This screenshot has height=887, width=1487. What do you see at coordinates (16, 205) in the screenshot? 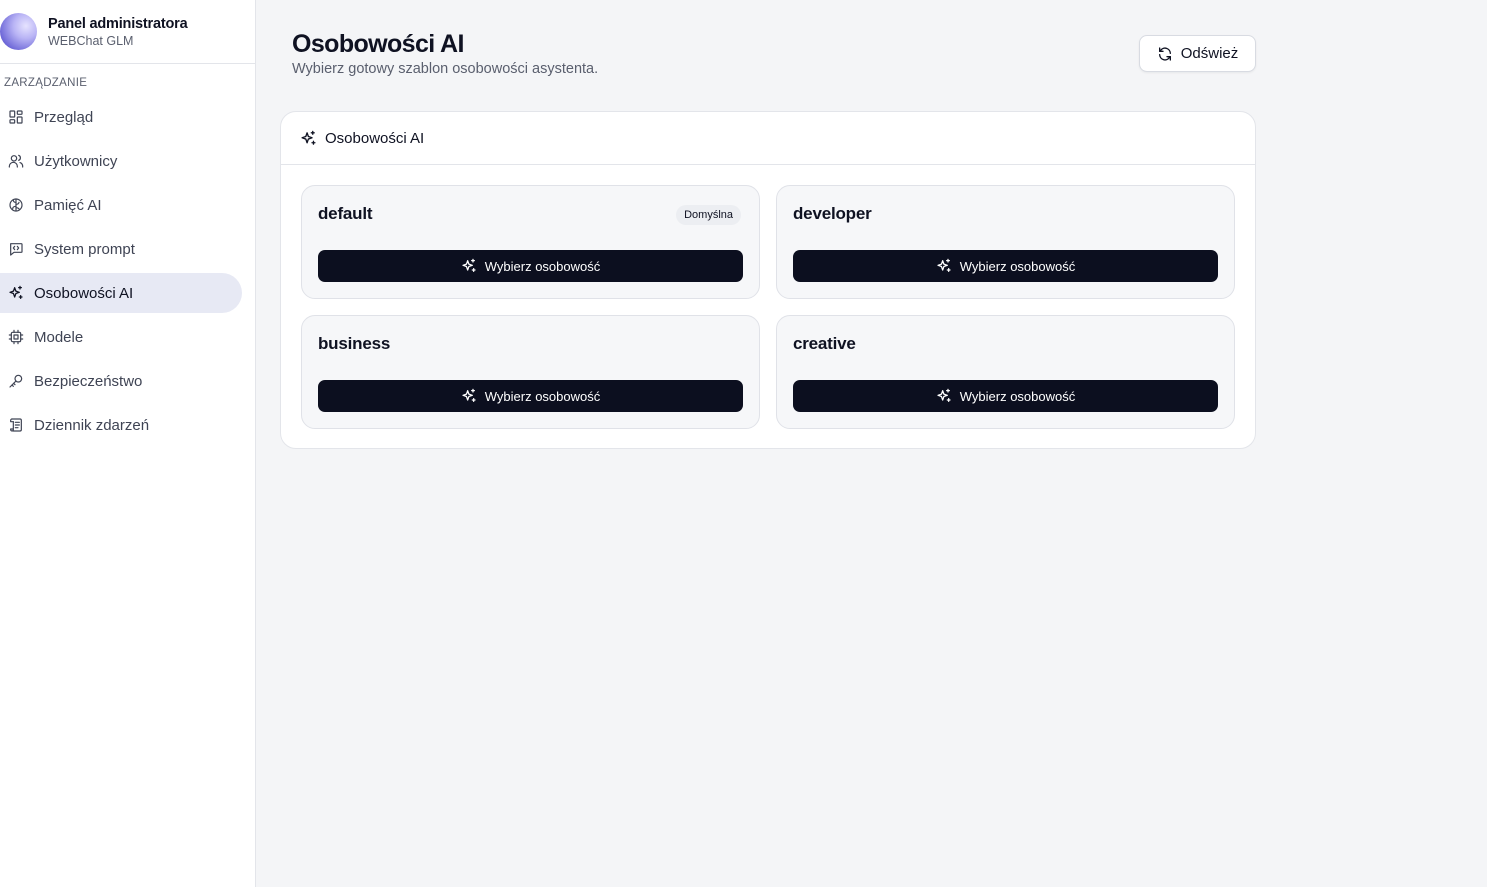
I see `brain-icon` at bounding box center [16, 205].